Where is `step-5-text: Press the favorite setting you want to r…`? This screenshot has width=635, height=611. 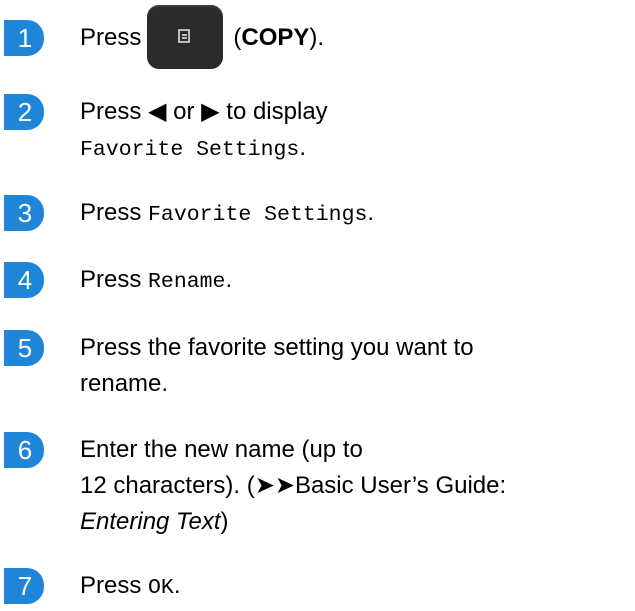 step-5-text: Press the favorite setting you want to r… is located at coordinates (355, 366).